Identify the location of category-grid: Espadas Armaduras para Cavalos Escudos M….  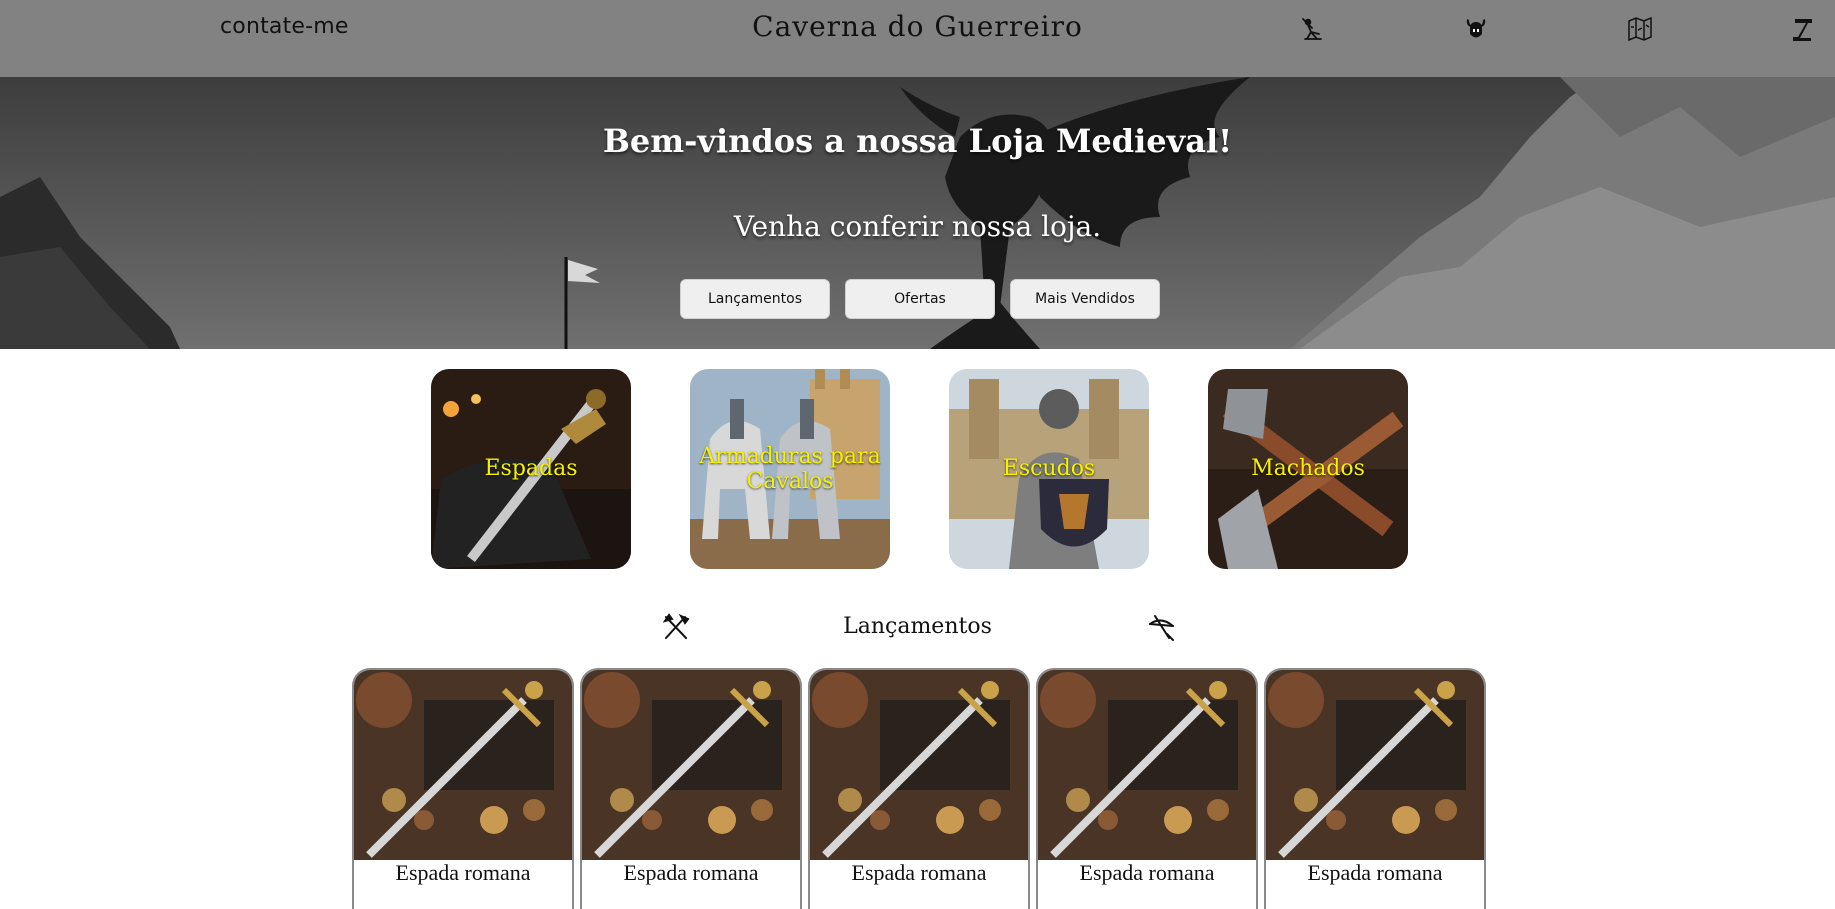
(919, 469).